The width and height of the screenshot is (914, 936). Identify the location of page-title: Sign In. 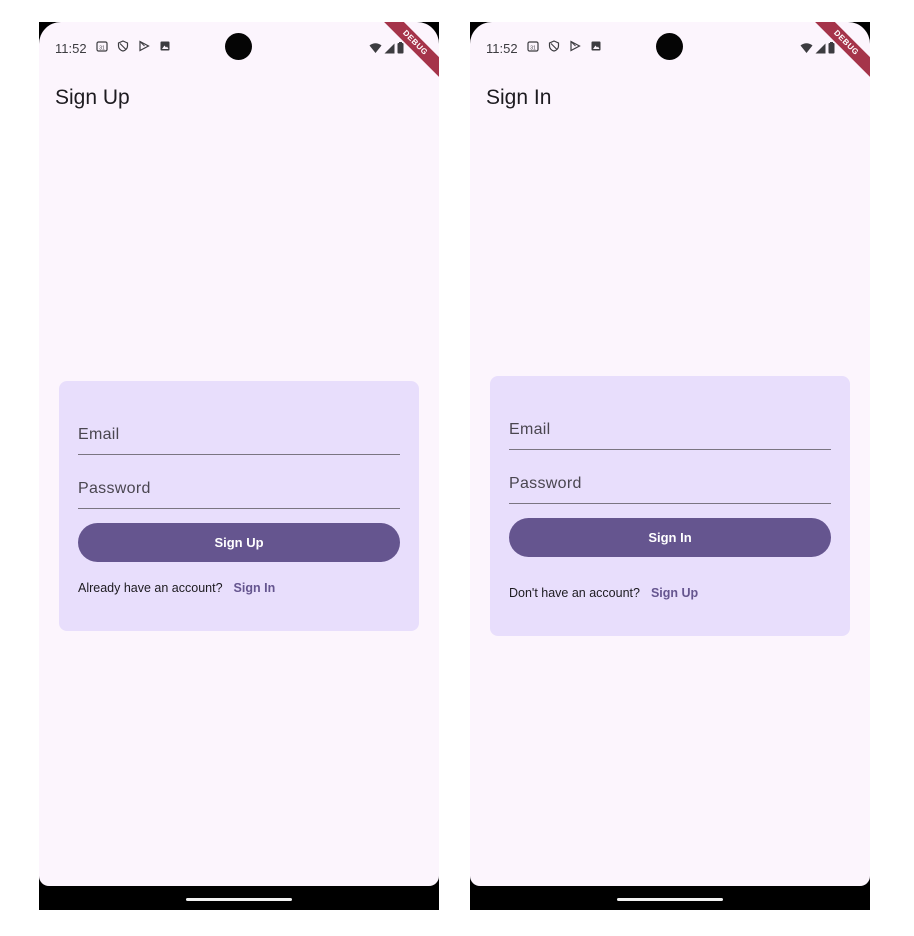
(519, 97).